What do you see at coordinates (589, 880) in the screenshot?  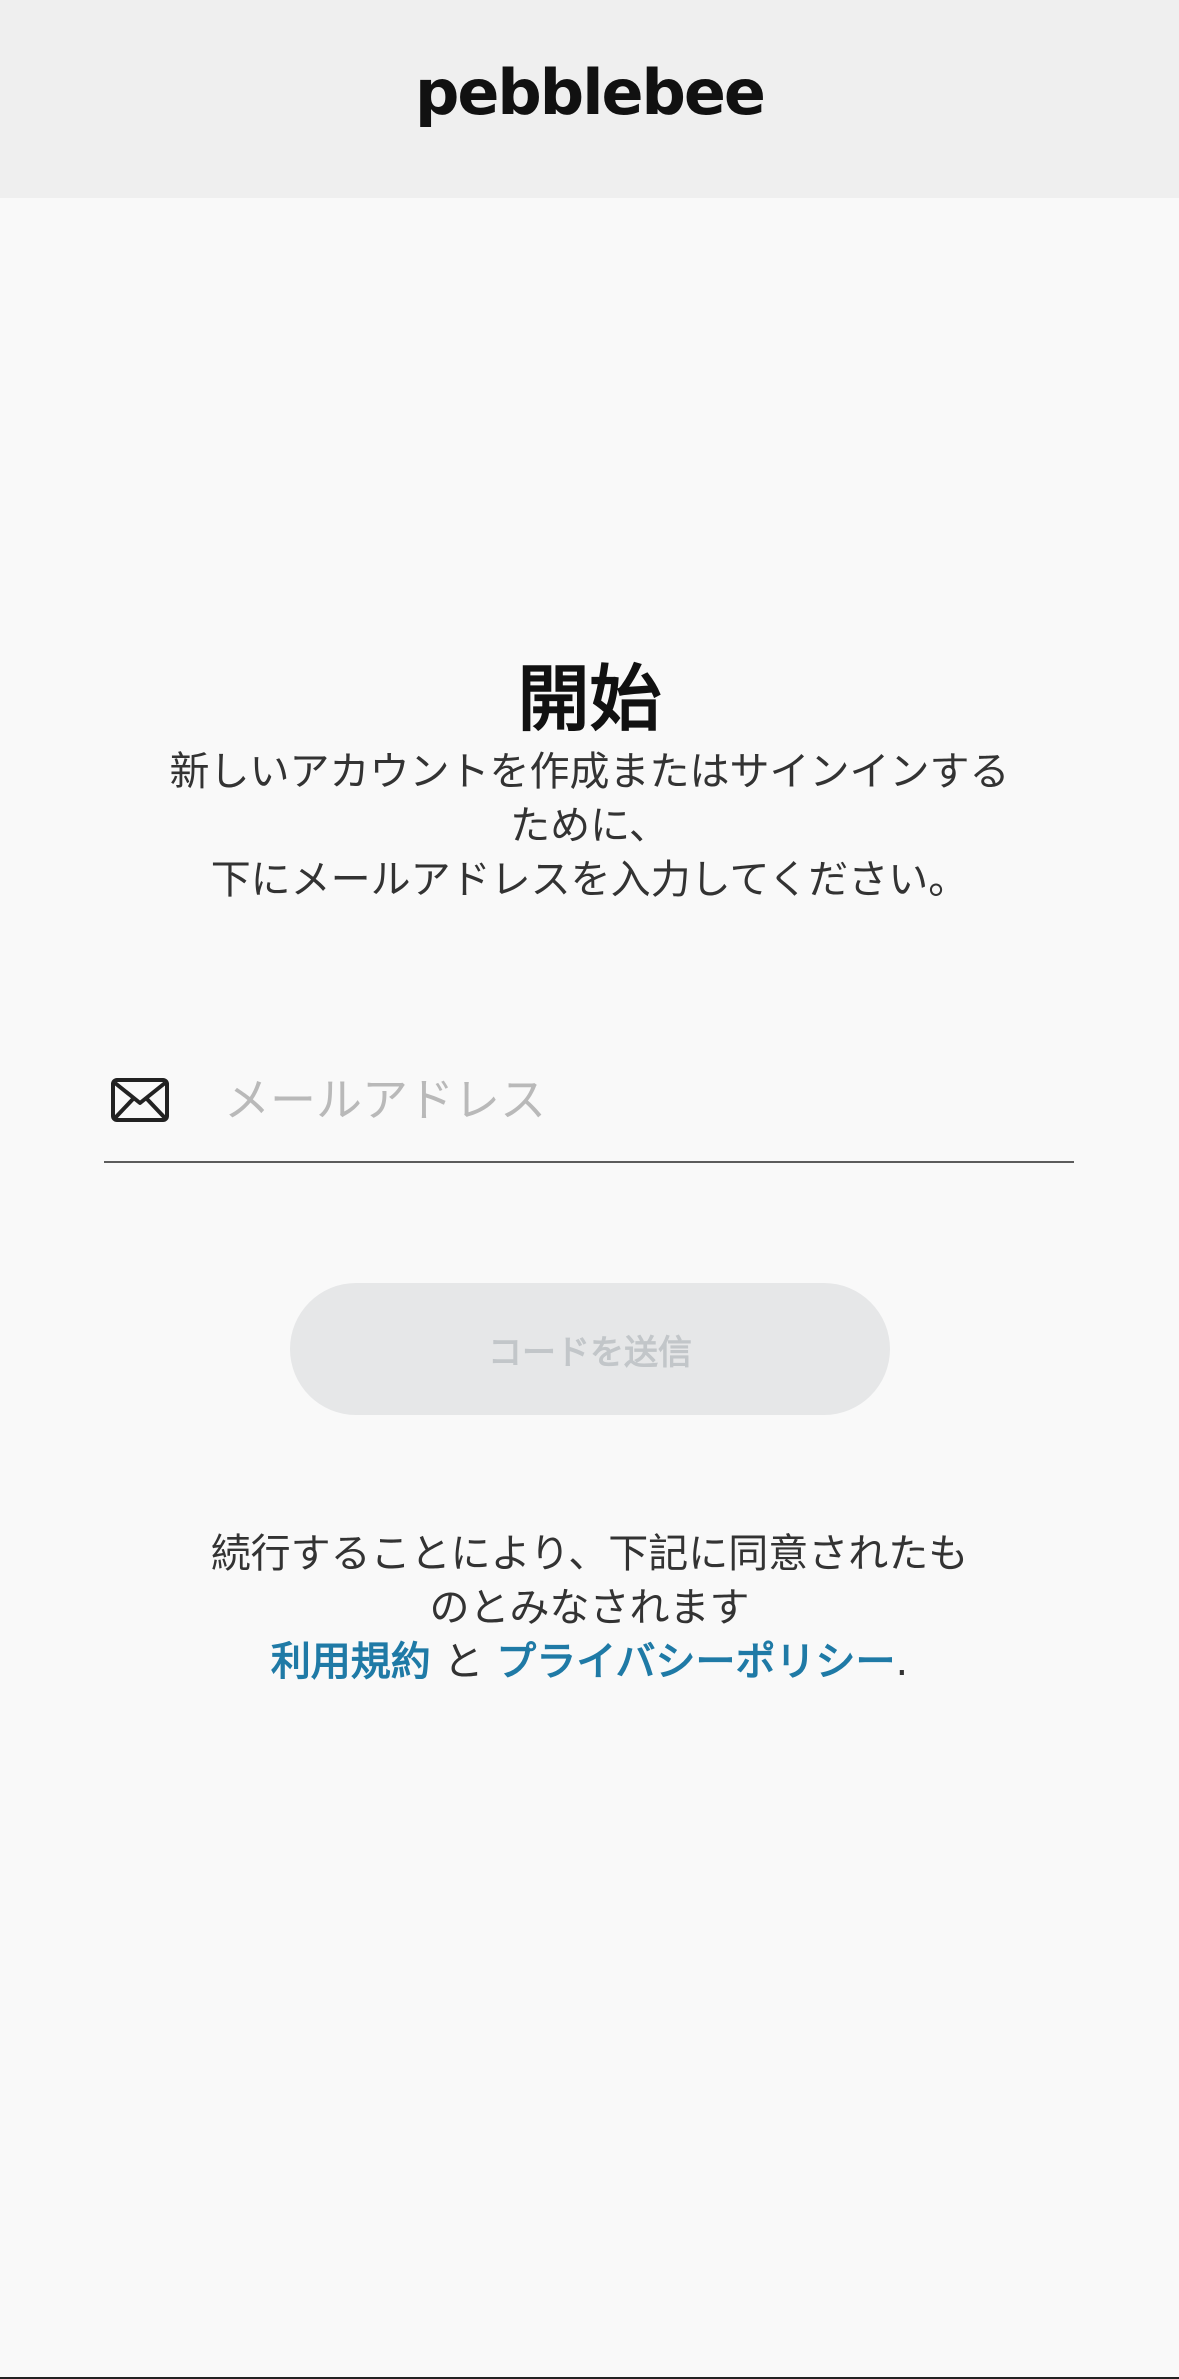 I see `subtitle-line-3: 下にメールアドレスを入力してください。` at bounding box center [589, 880].